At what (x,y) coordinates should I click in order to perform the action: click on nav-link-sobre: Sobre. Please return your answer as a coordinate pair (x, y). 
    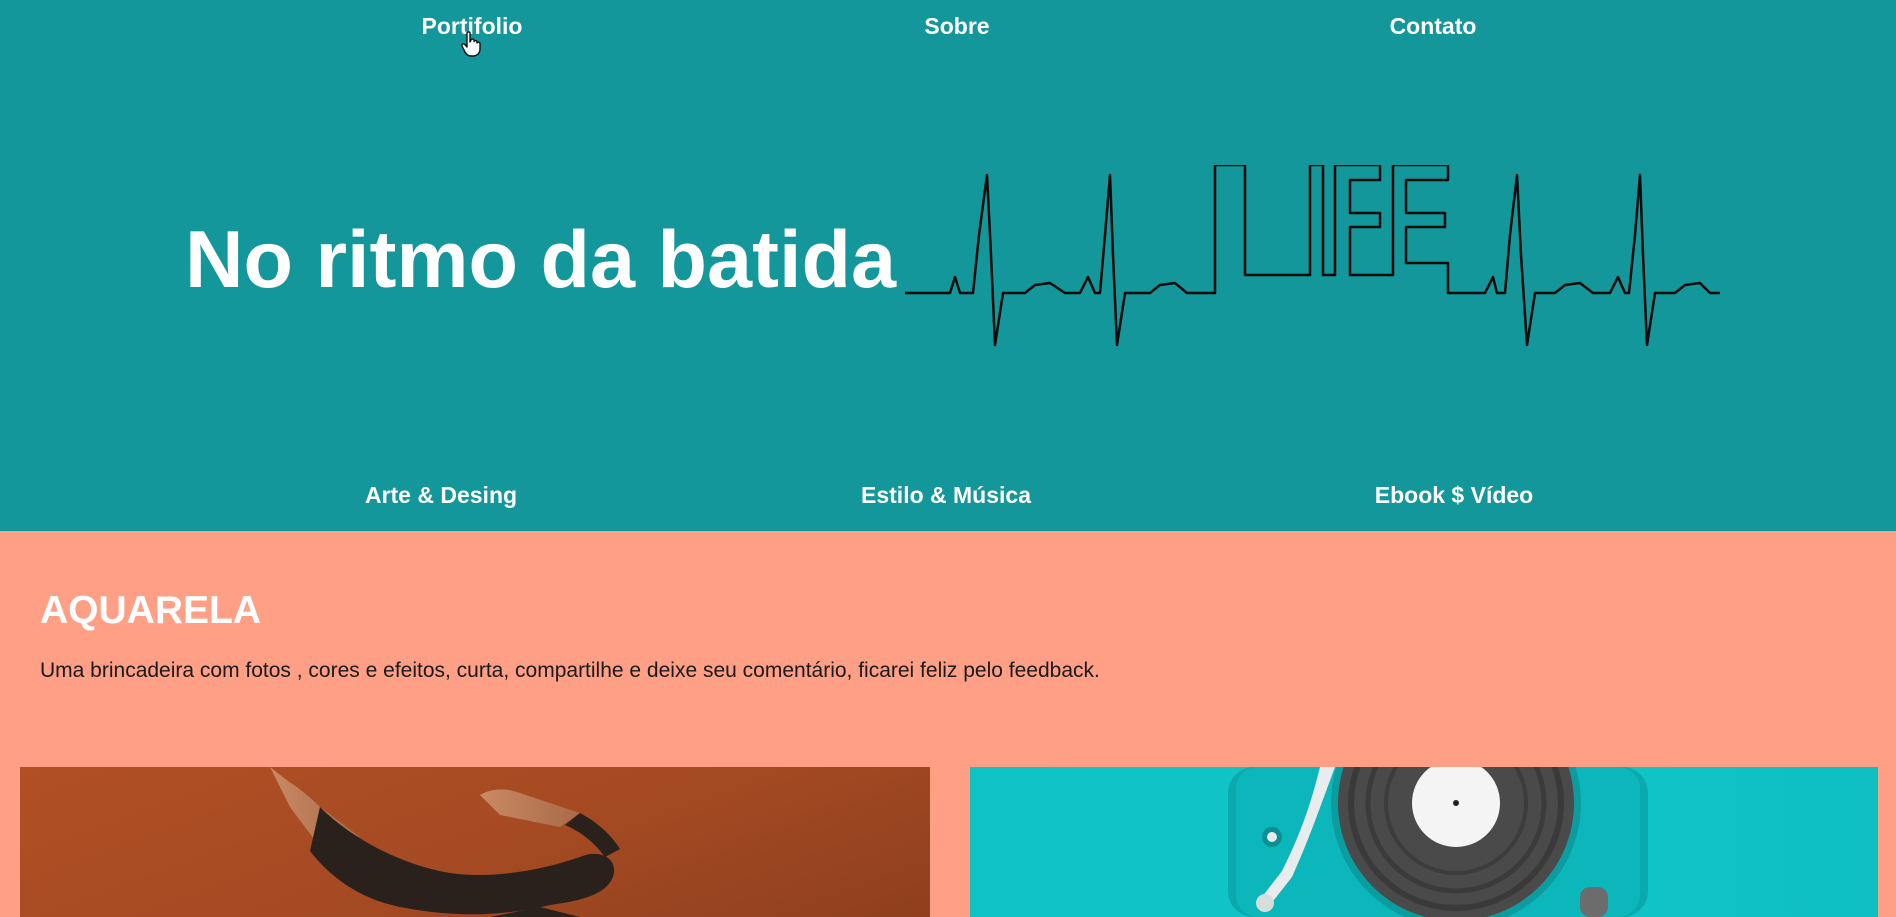
    Looking at the image, I should click on (956, 26).